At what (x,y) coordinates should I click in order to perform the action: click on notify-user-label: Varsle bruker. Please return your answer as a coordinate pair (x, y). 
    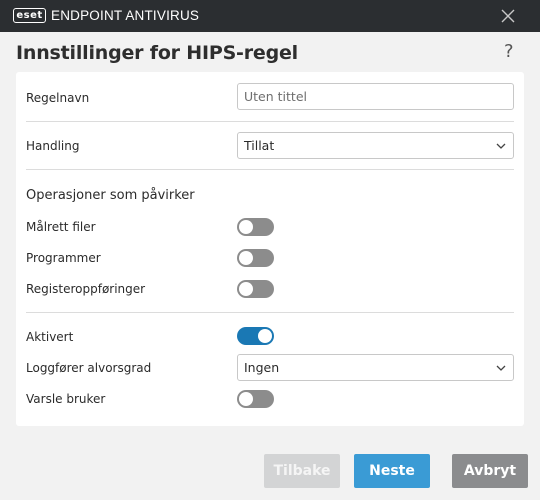
    Looking at the image, I should click on (66, 399).